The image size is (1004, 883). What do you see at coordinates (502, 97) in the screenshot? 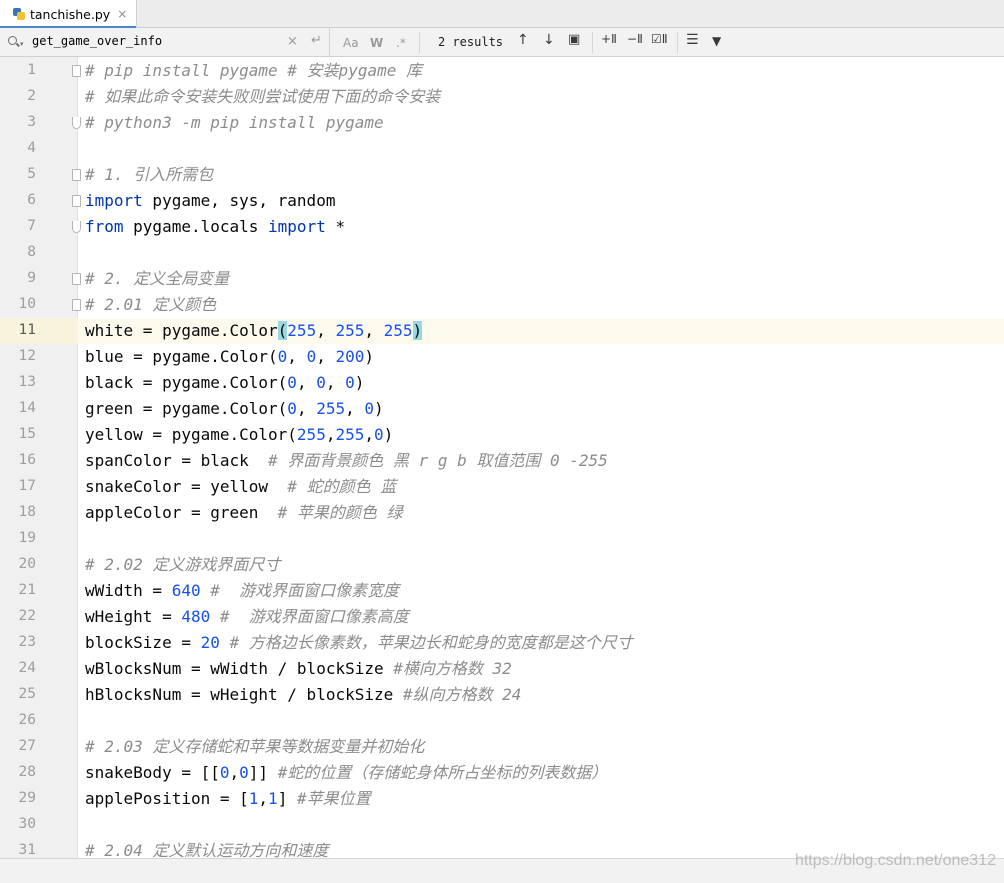
I see `code-line: 2 # 如果此命令安装失败则尝试使用下面的命令安装` at bounding box center [502, 97].